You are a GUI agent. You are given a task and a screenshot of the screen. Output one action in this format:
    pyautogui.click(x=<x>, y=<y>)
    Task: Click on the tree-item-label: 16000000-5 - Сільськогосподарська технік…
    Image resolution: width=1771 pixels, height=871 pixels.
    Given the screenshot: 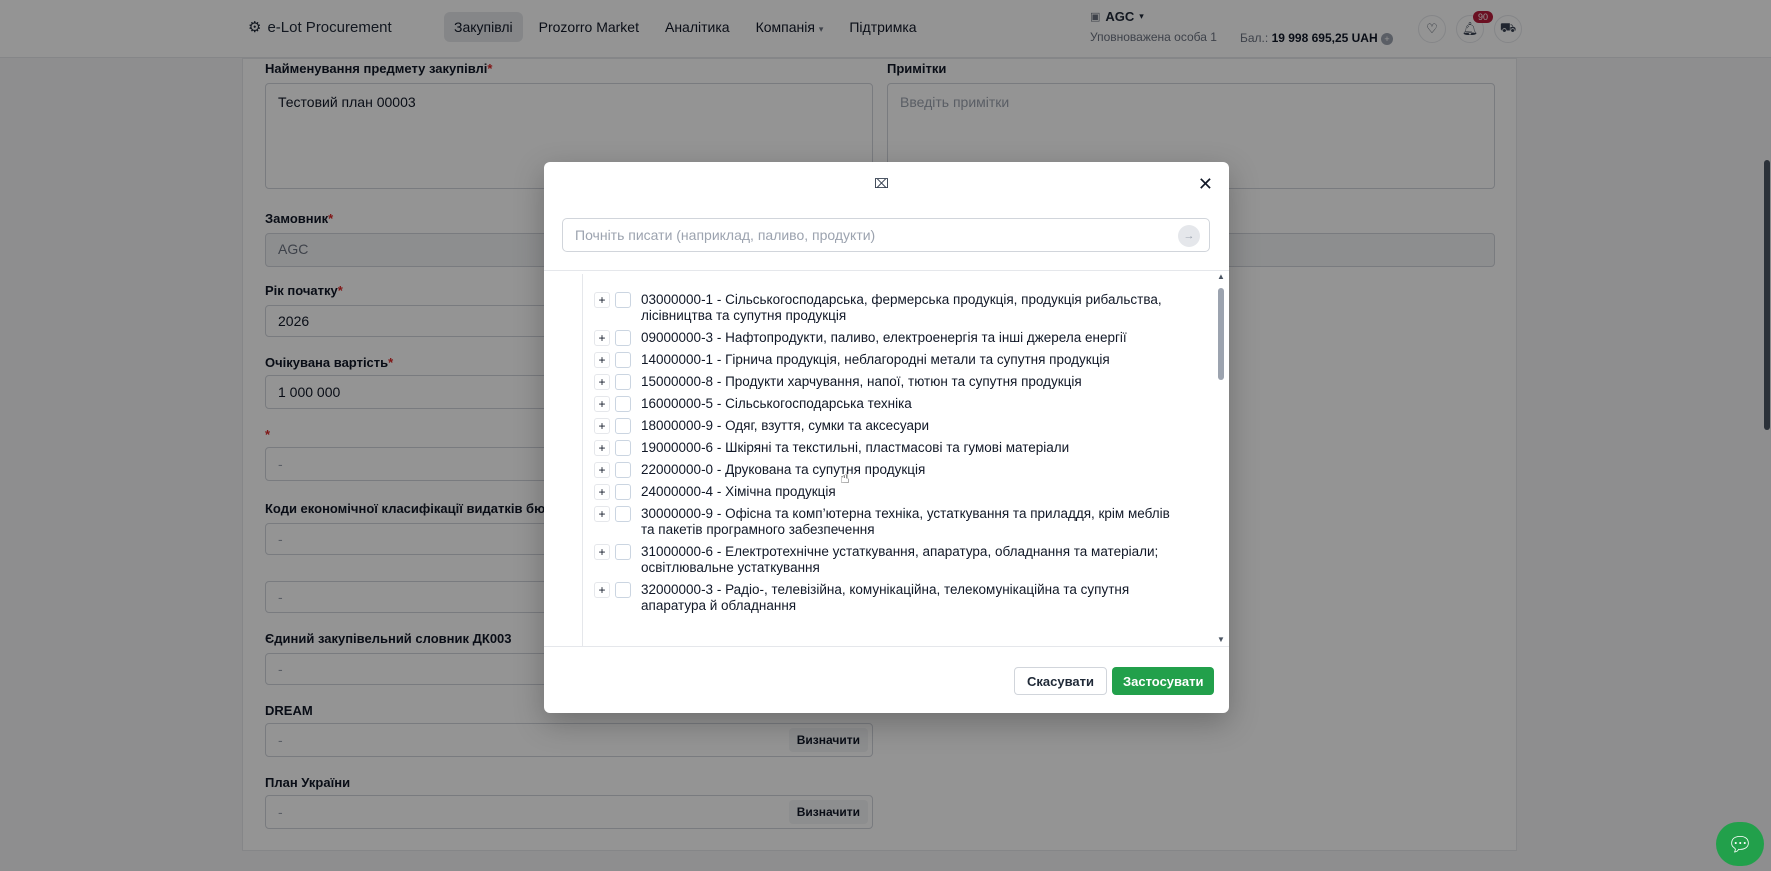 What is the action you would take?
    pyautogui.click(x=776, y=403)
    